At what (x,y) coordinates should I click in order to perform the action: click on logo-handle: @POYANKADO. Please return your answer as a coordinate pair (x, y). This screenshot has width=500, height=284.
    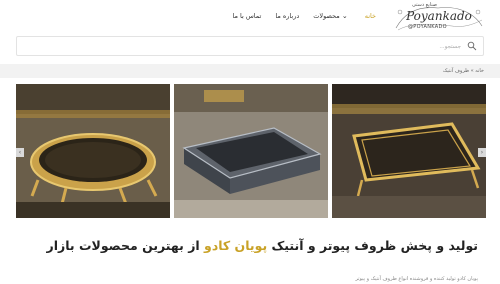
    Looking at the image, I should click on (427, 27).